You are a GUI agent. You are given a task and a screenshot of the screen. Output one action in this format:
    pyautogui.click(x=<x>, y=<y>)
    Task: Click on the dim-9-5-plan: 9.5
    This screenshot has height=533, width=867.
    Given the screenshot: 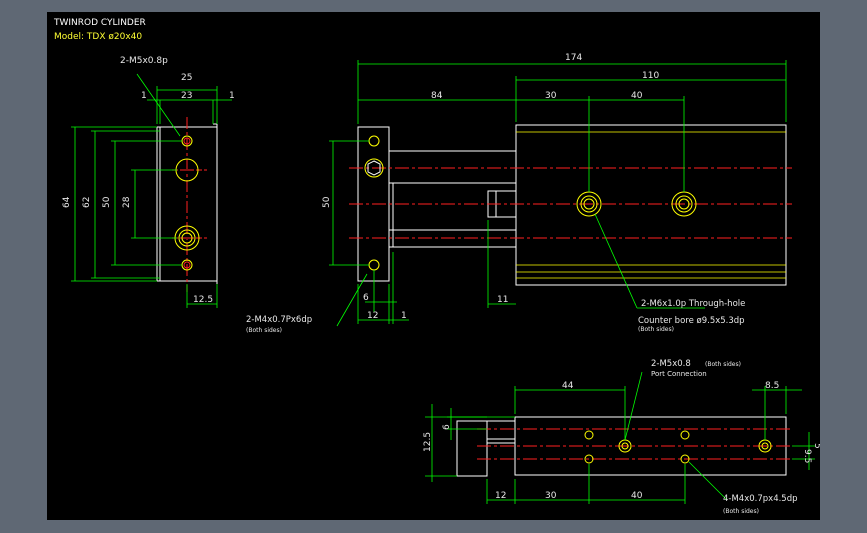 What is the action you would take?
    pyautogui.click(x=807, y=456)
    